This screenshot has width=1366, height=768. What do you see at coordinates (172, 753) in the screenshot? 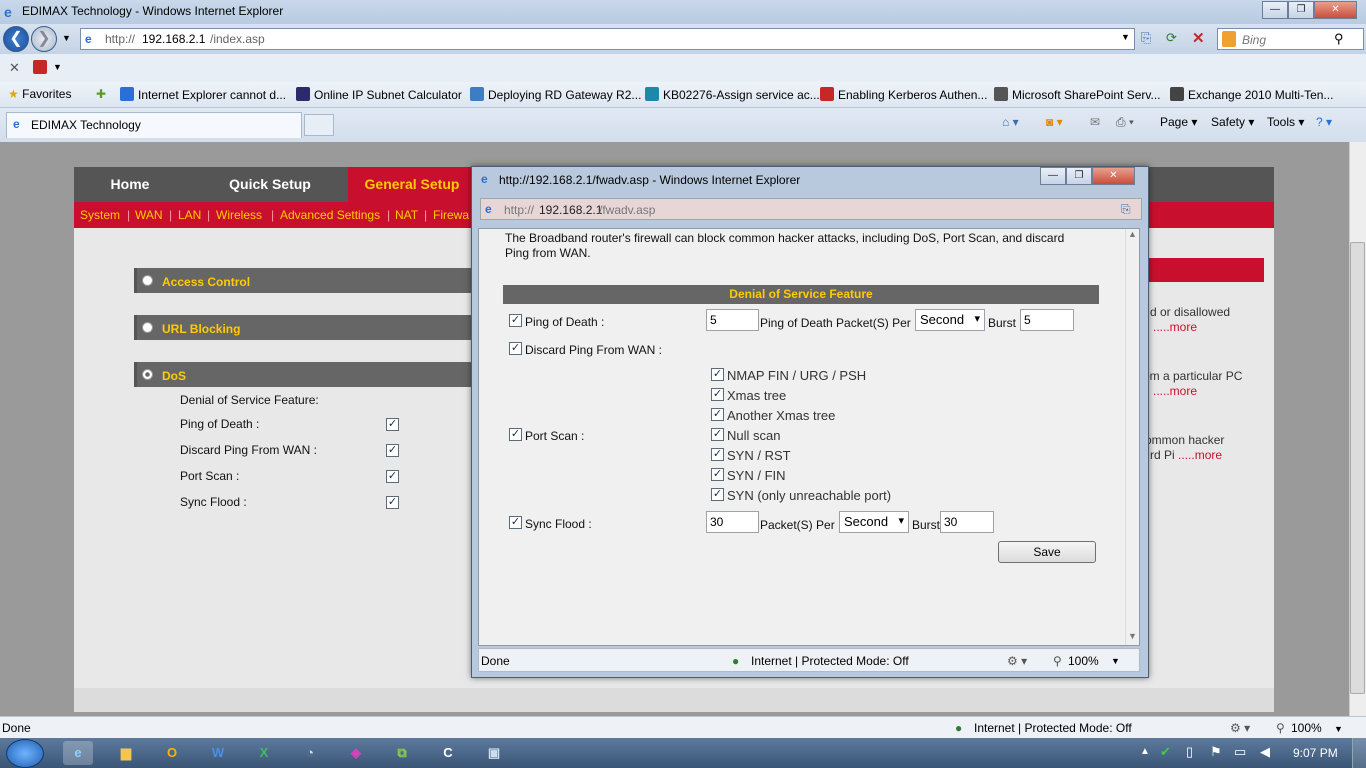
I see `taskbar-outlook-icon: O` at bounding box center [172, 753].